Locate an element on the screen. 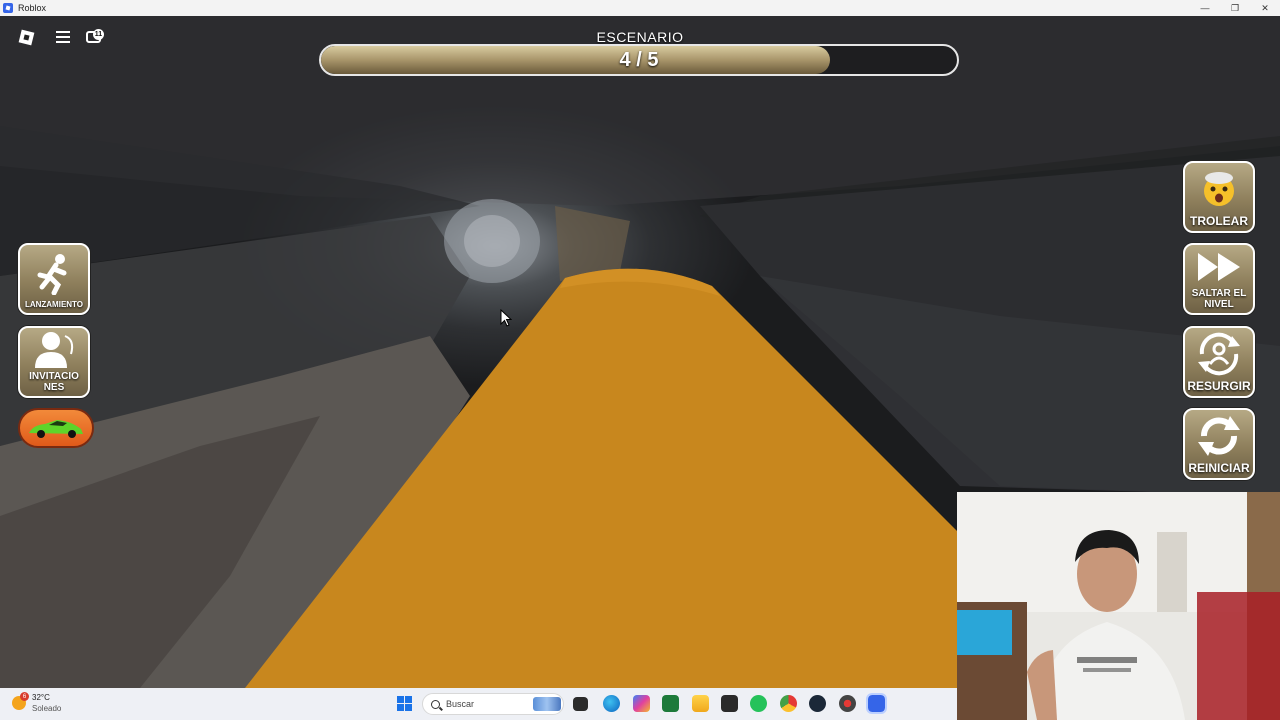  lanzamiento-button: LANZAMIENTO is located at coordinates (54, 279).